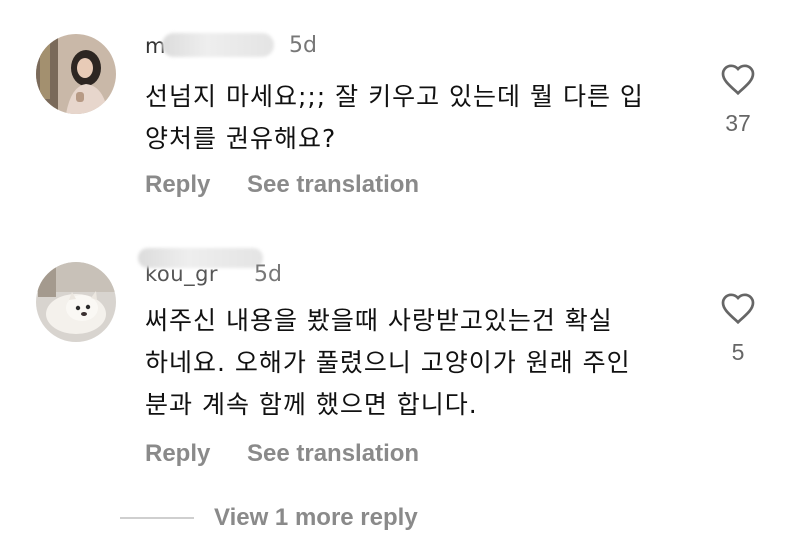  Describe the element at coordinates (268, 274) in the screenshot. I see `comment-time: 5d` at that location.